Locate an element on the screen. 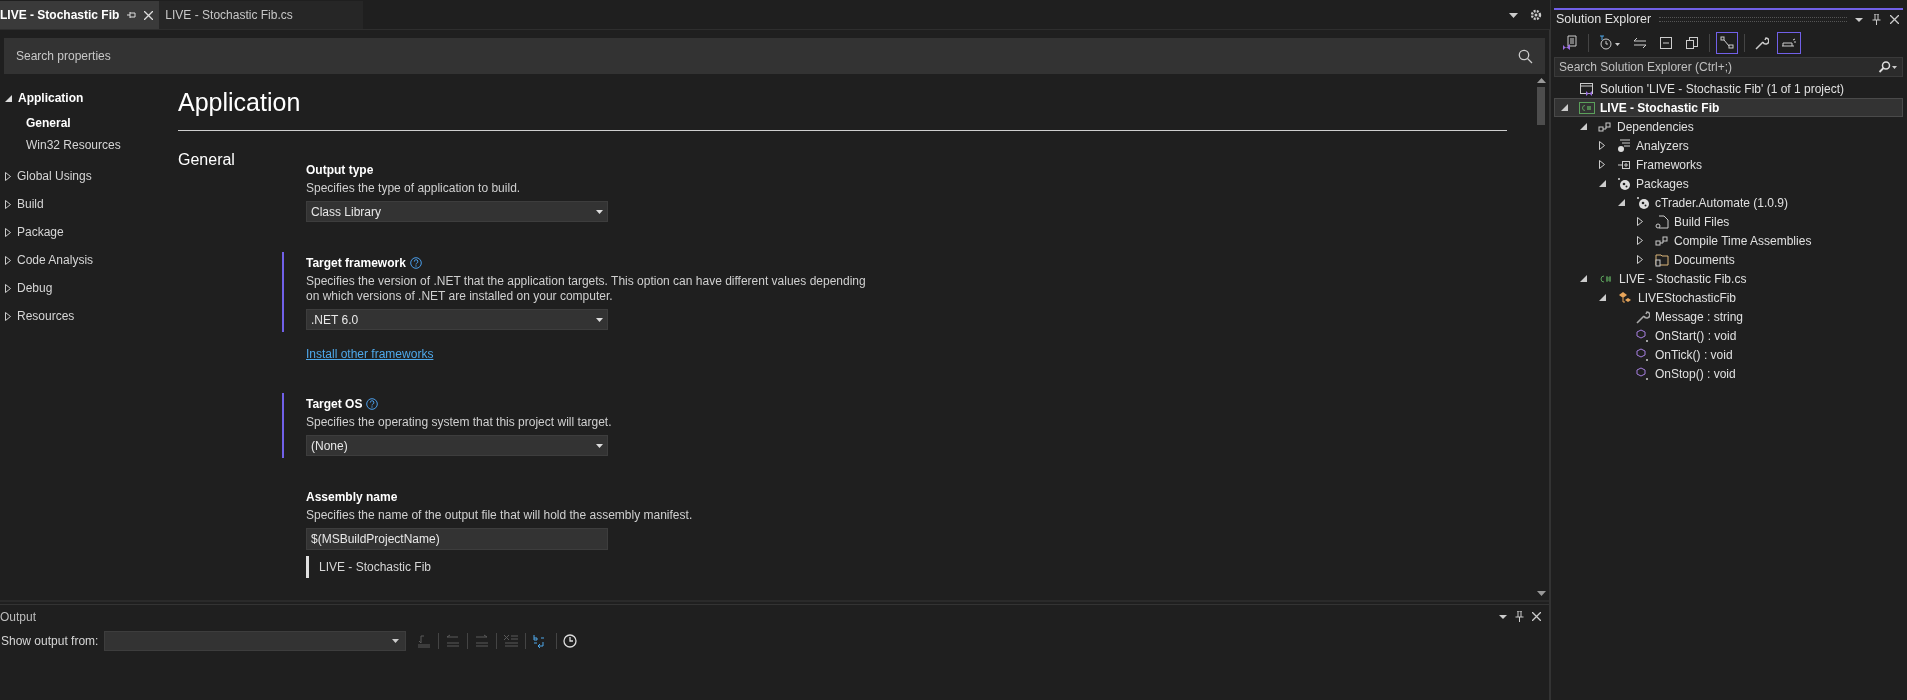 The height and width of the screenshot is (700, 1907). scrollbar-thumb is located at coordinates (1541, 106).